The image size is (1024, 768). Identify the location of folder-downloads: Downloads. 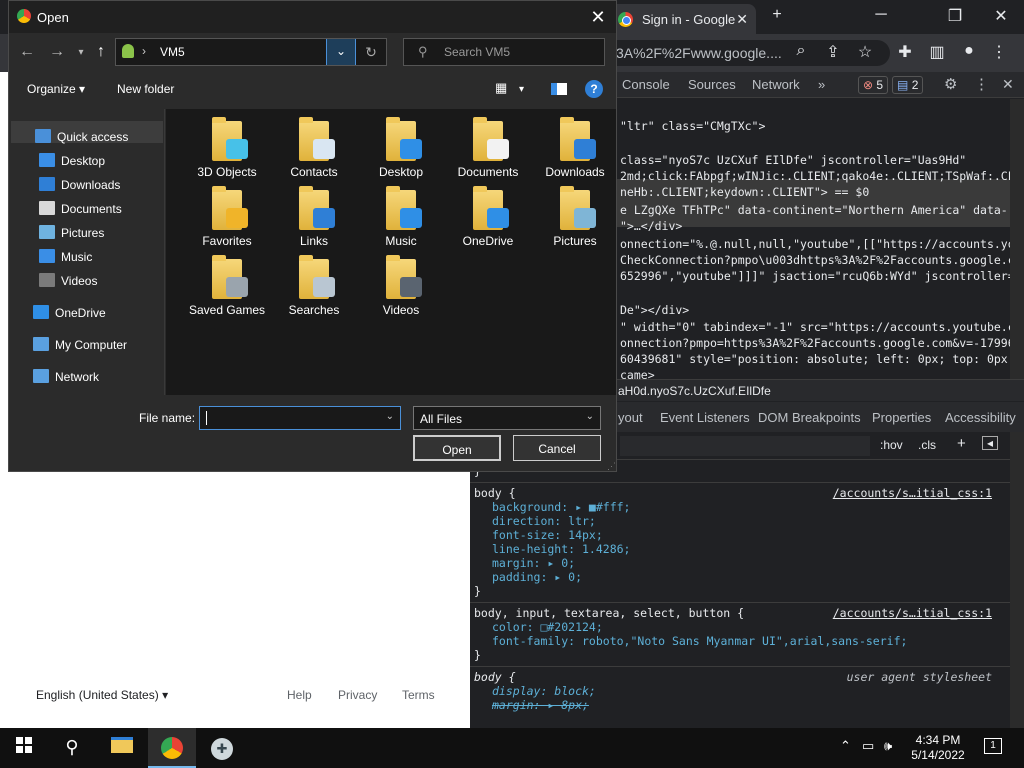
(575, 148).